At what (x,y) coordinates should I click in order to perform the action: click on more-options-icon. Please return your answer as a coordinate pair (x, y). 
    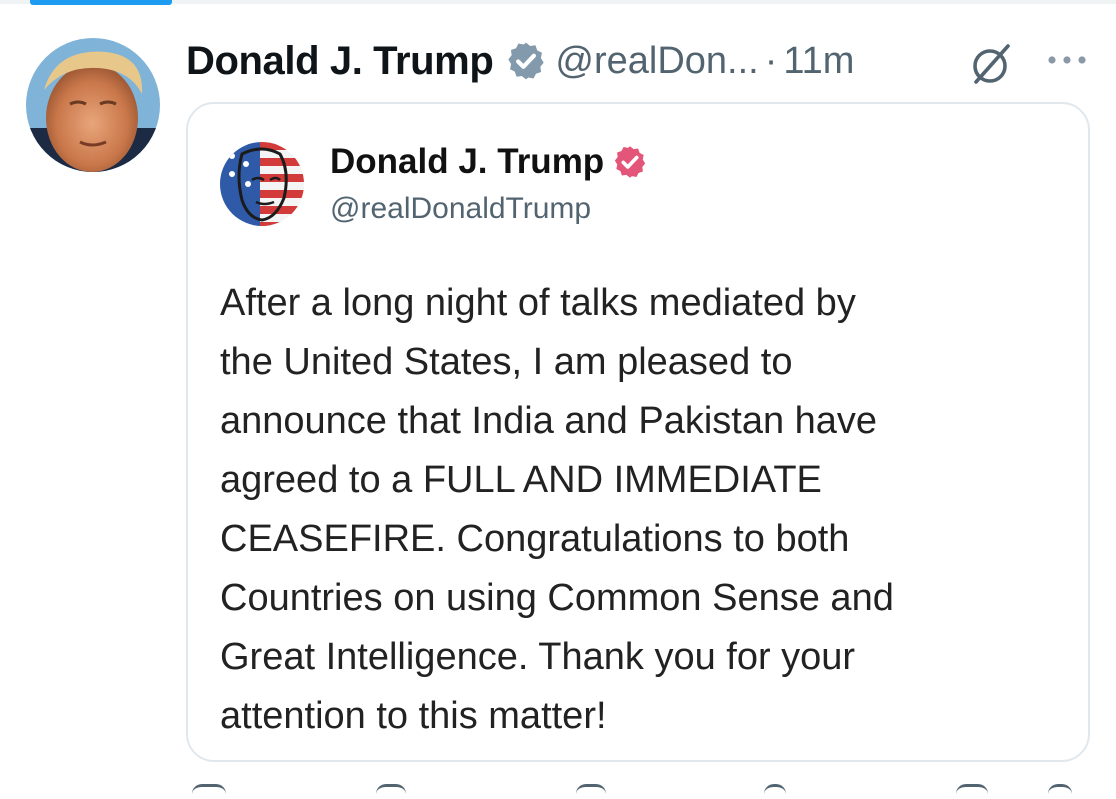
    Looking at the image, I should click on (1067, 60).